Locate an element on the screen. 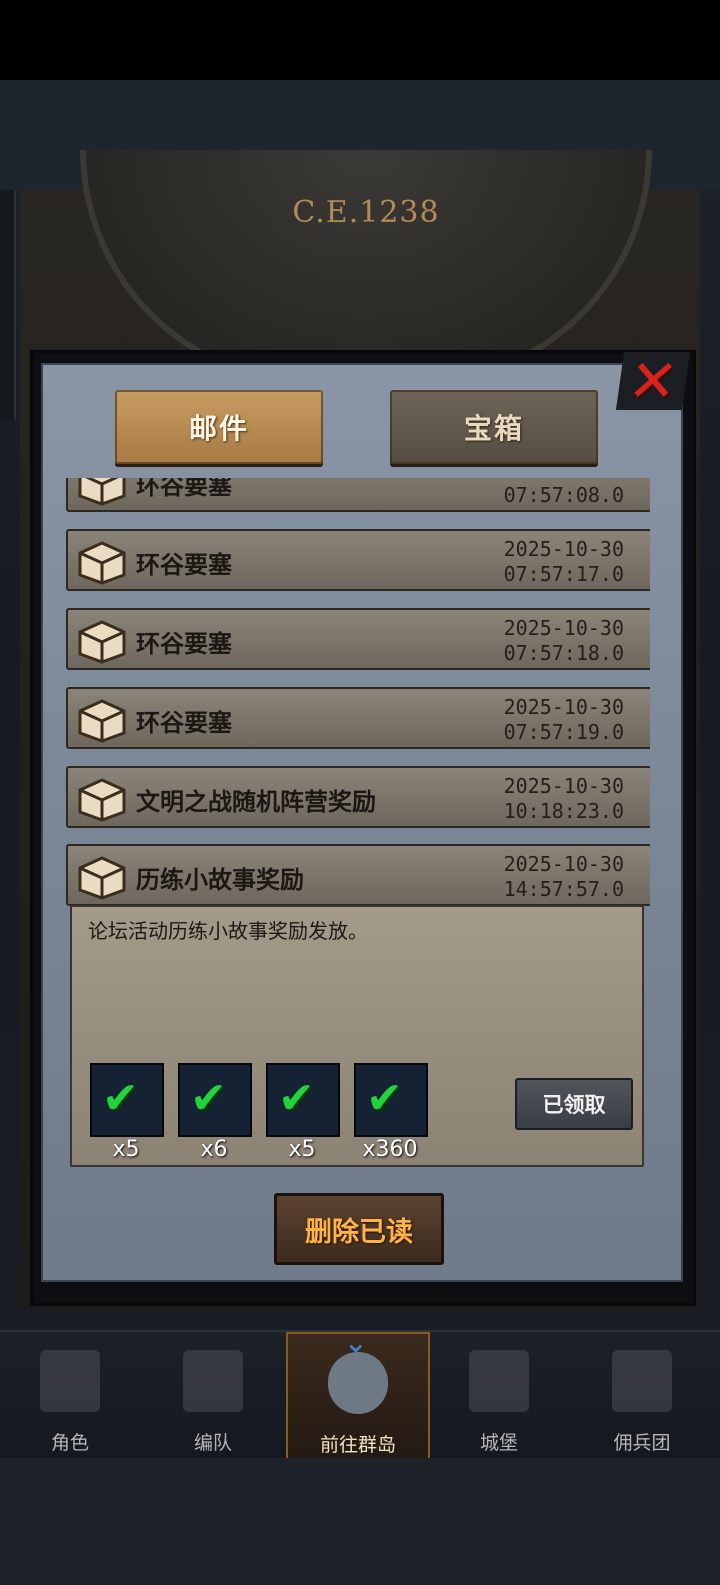 This screenshot has height=1585, width=720. mail-time: 07:57:08.0 is located at coordinates (563, 495).